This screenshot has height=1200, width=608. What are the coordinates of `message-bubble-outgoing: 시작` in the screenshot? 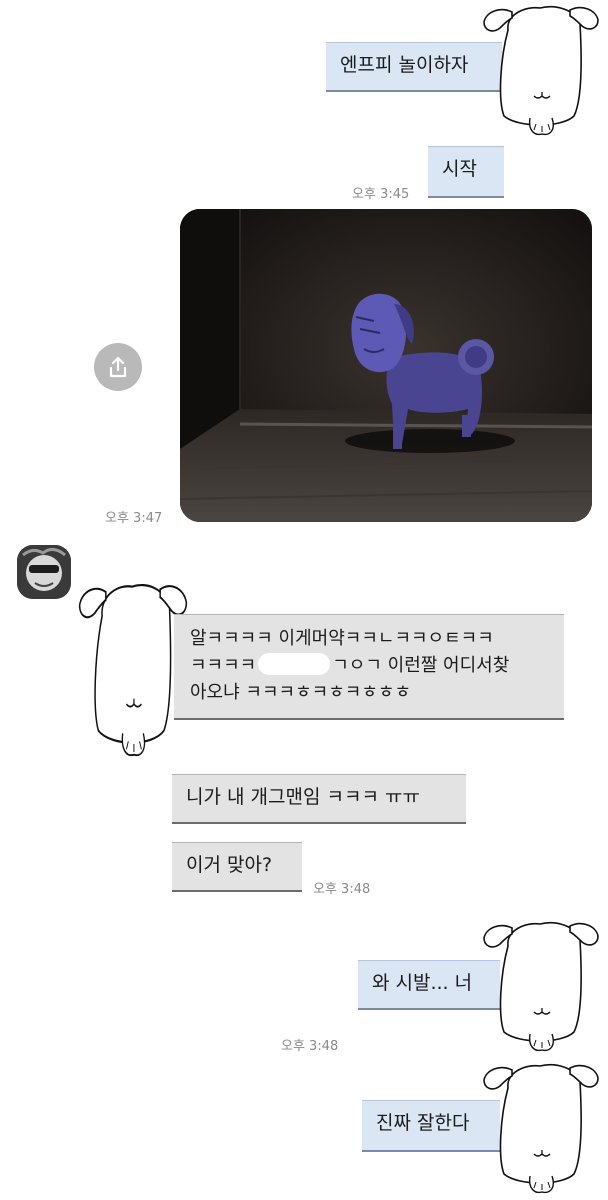 It's located at (466, 172).